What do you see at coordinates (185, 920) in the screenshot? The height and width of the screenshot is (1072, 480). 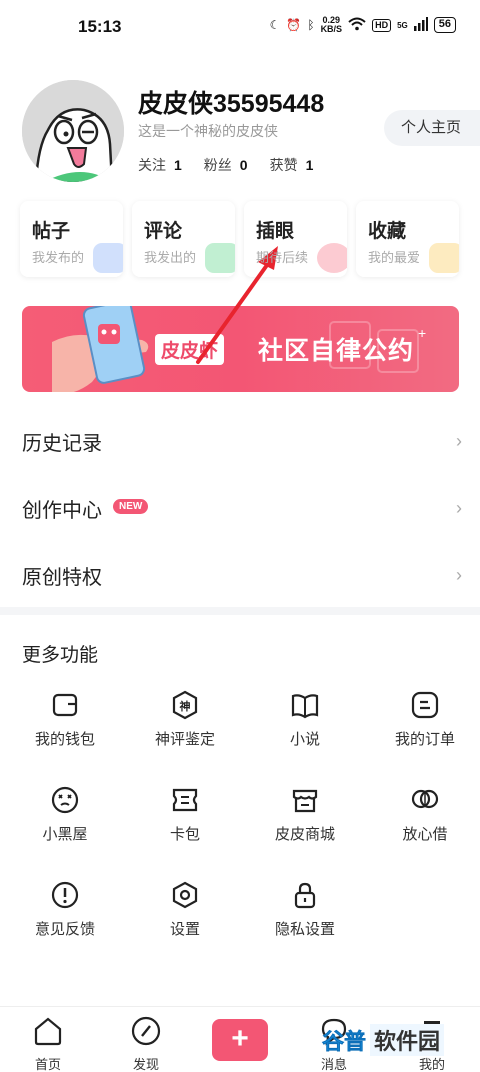 I see `grid-settings: 设置` at bounding box center [185, 920].